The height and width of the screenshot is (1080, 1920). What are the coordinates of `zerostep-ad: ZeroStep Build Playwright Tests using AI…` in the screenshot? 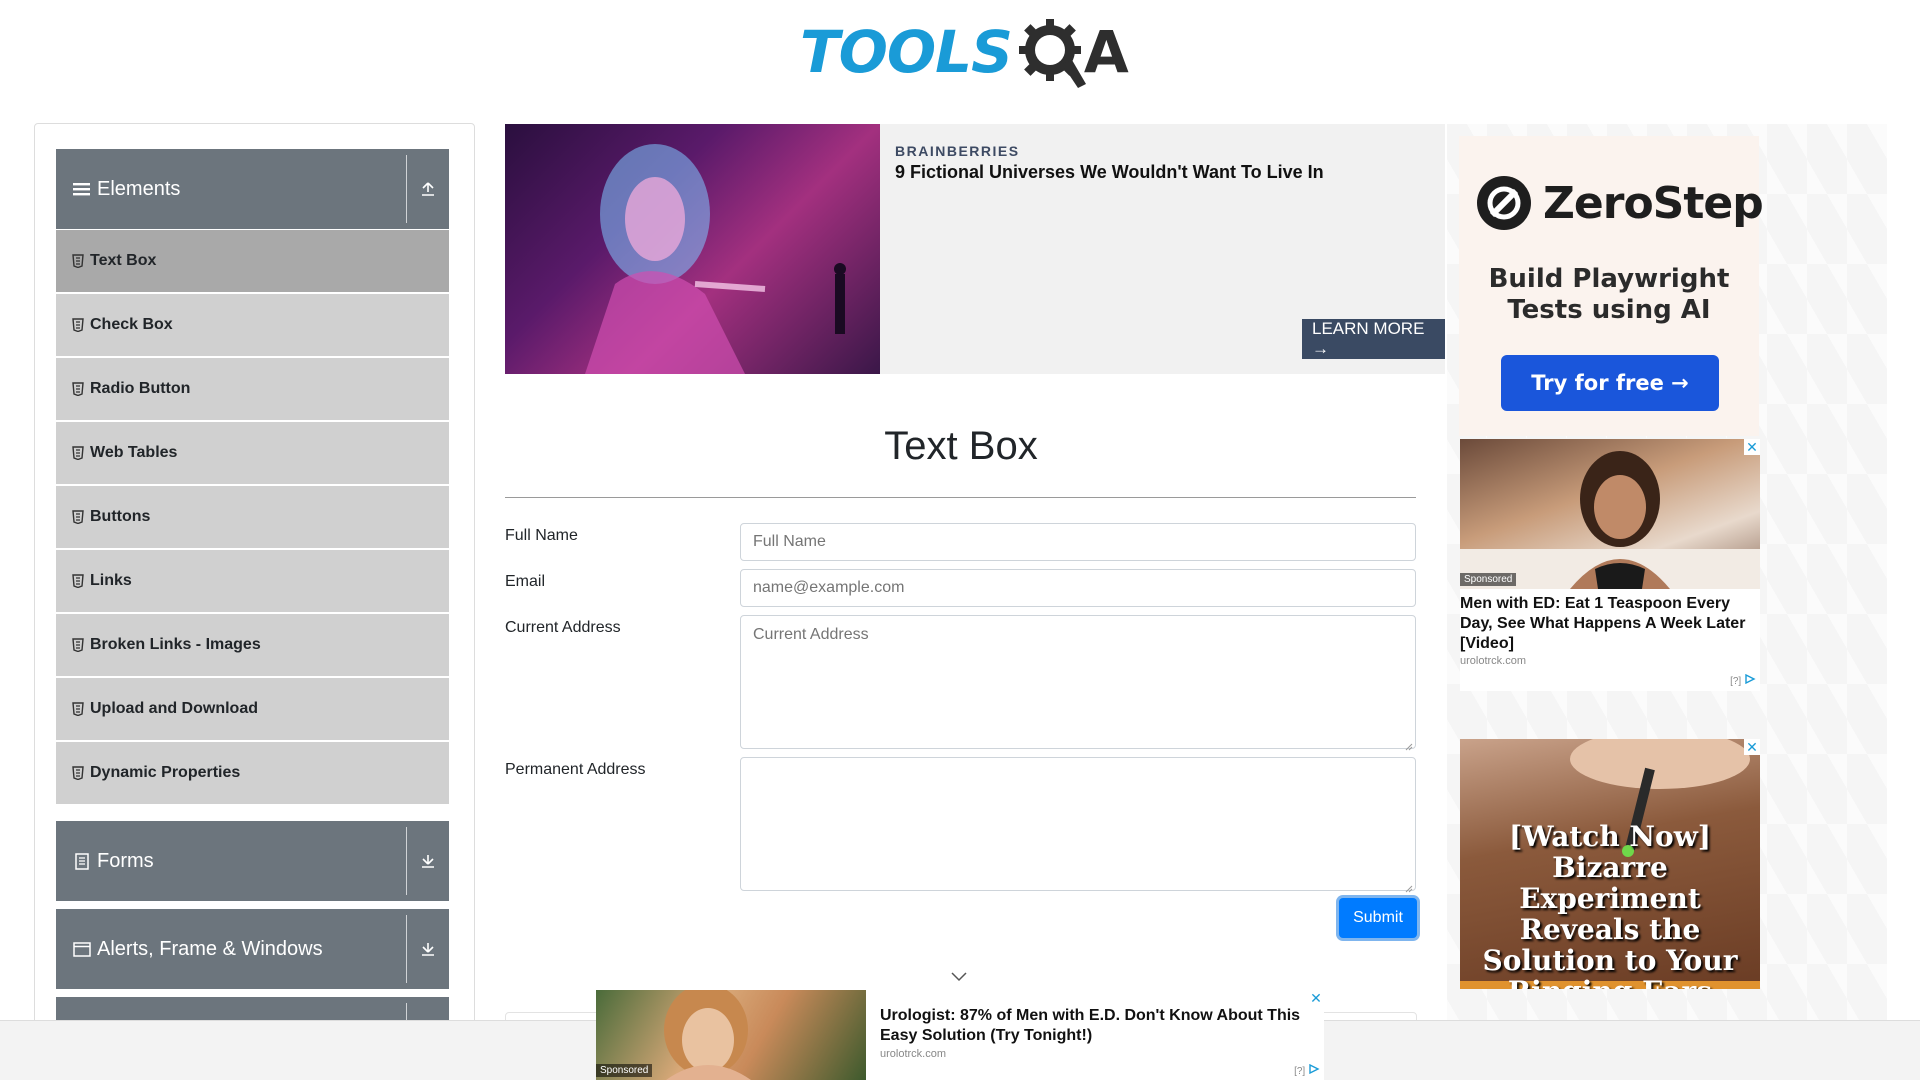 It's located at (1611, 286).